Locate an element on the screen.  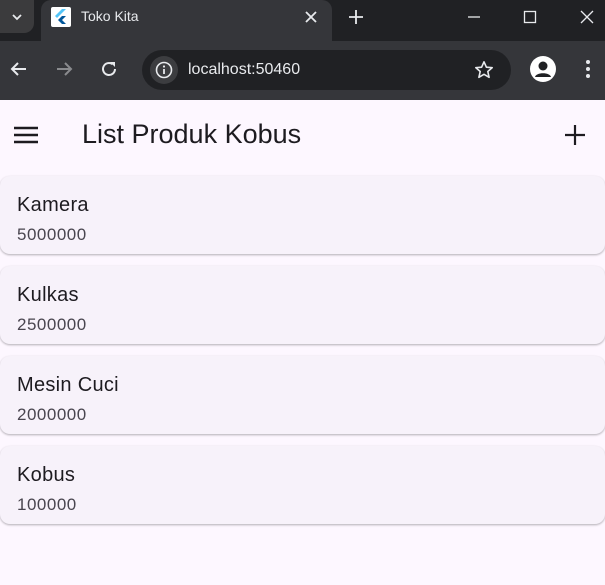
product-card: Kulkas 2500000 is located at coordinates (302, 305).